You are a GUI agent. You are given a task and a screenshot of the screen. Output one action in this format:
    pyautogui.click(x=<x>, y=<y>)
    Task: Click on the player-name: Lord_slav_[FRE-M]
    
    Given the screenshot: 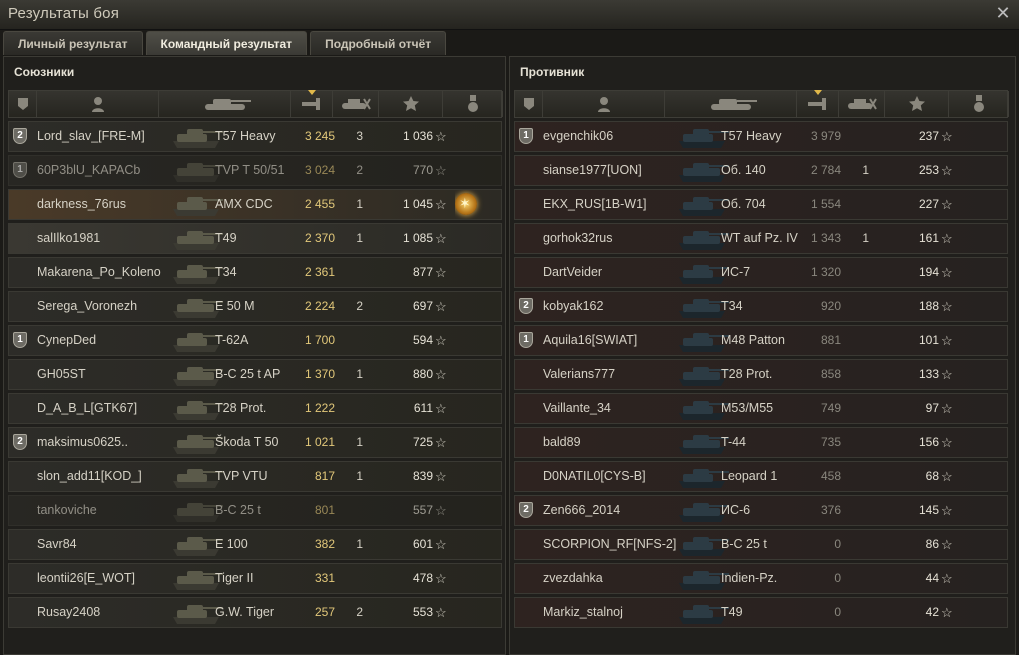 What is the action you would take?
    pyautogui.click(x=91, y=136)
    